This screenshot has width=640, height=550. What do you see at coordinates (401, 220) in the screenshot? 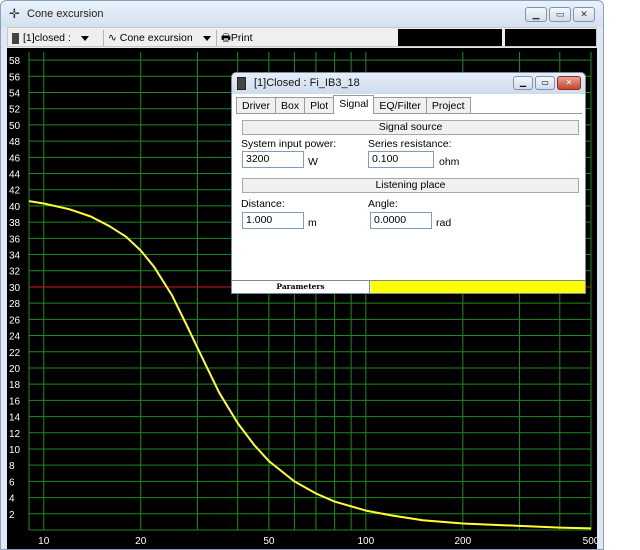
I see `angle-input: 0.0000` at bounding box center [401, 220].